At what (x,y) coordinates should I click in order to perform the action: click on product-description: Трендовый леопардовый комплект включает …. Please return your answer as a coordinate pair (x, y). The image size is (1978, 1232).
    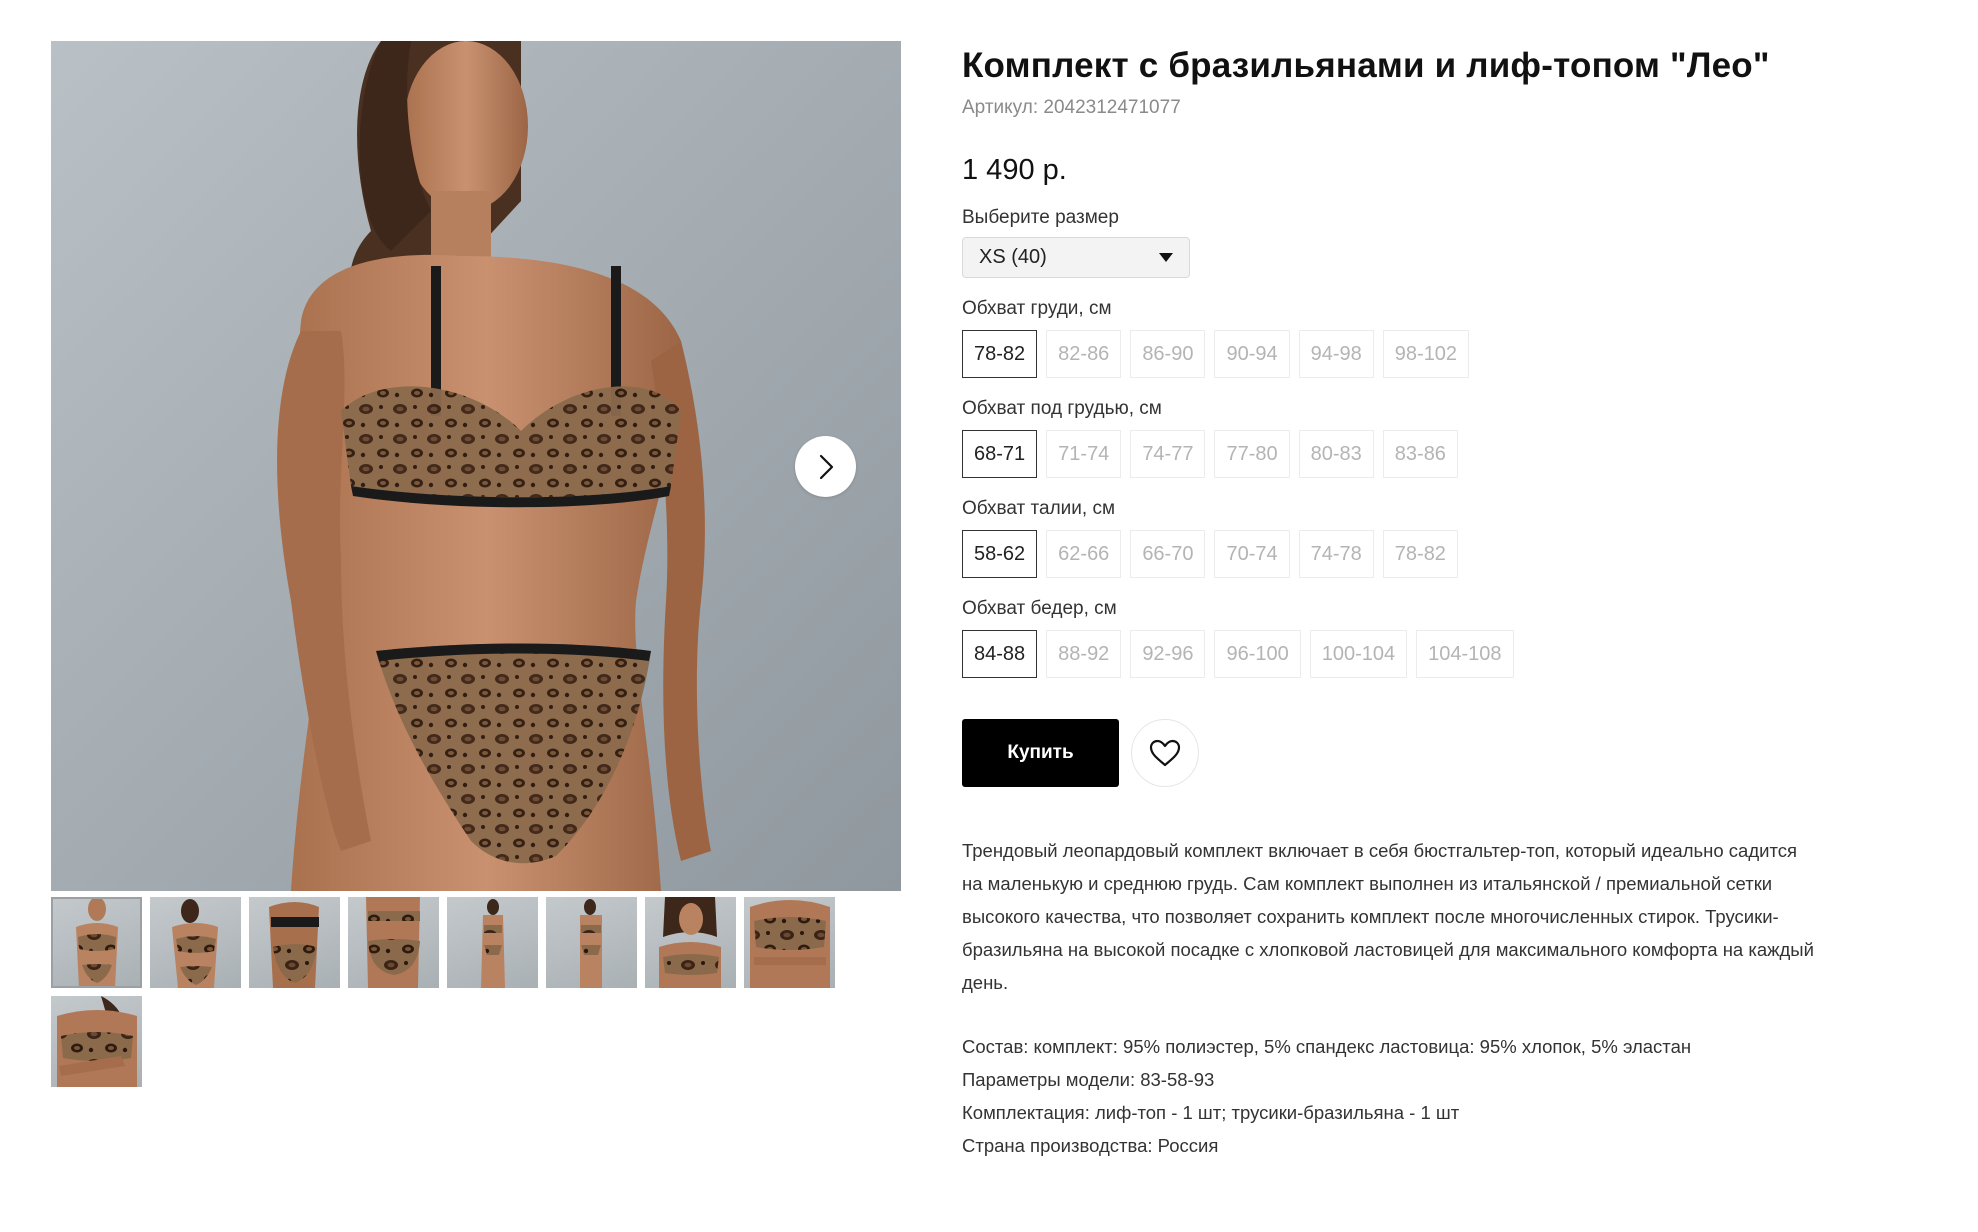
    Looking at the image, I should click on (1388, 916).